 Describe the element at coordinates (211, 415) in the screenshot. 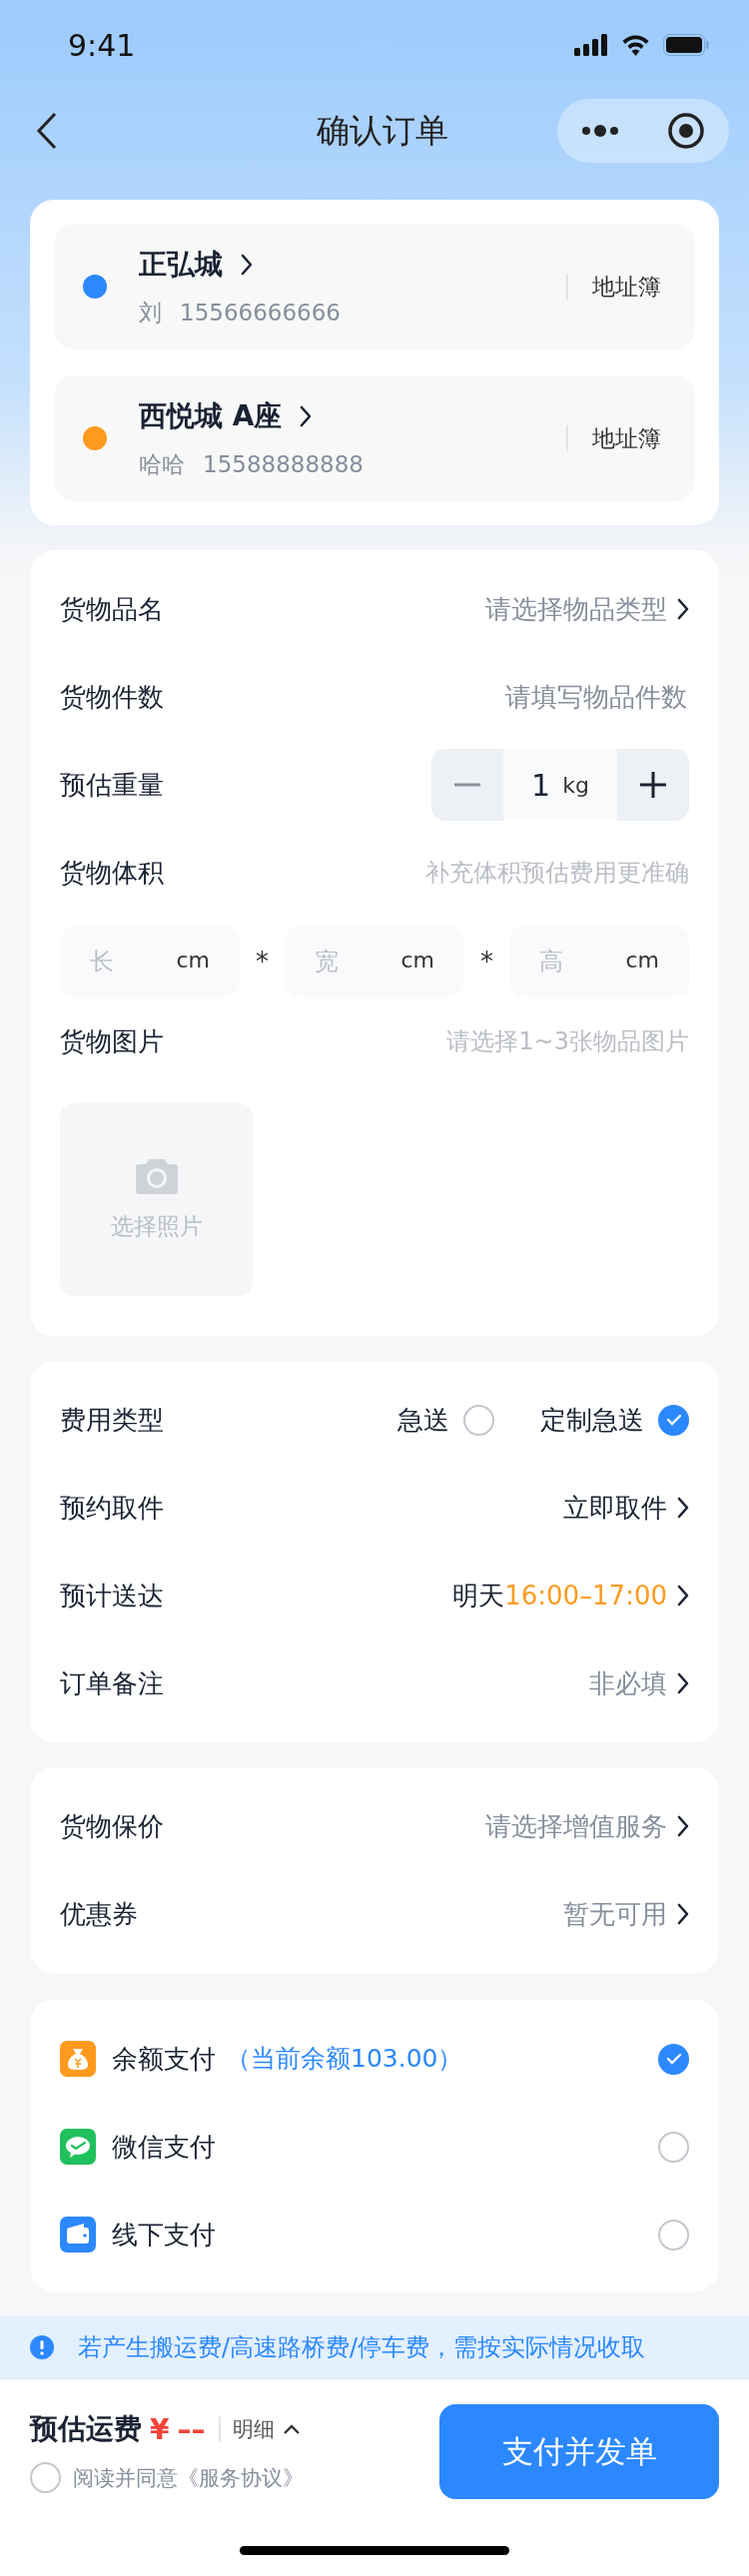

I see `address-name: 西悦城 A座` at that location.